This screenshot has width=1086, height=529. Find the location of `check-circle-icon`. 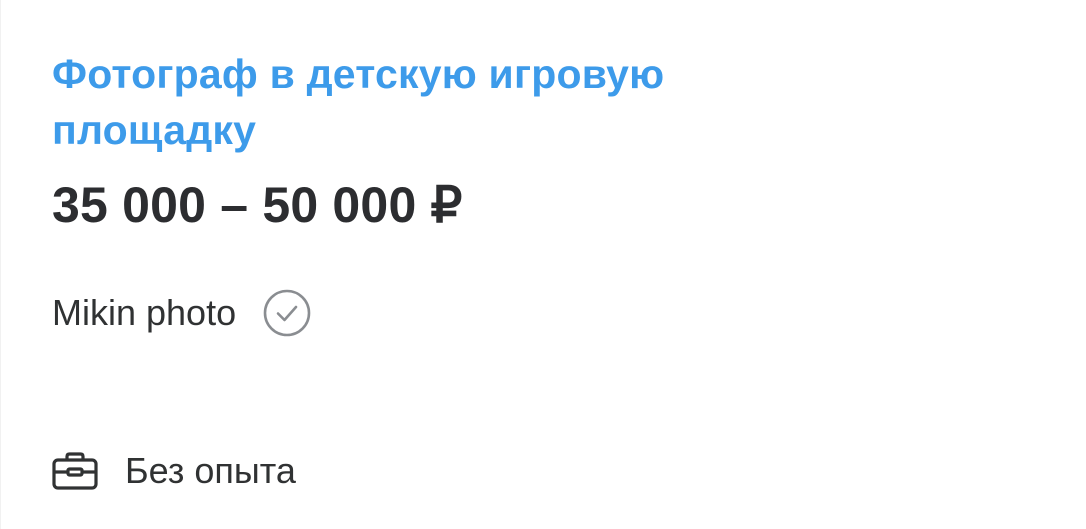

check-circle-icon is located at coordinates (287, 313).